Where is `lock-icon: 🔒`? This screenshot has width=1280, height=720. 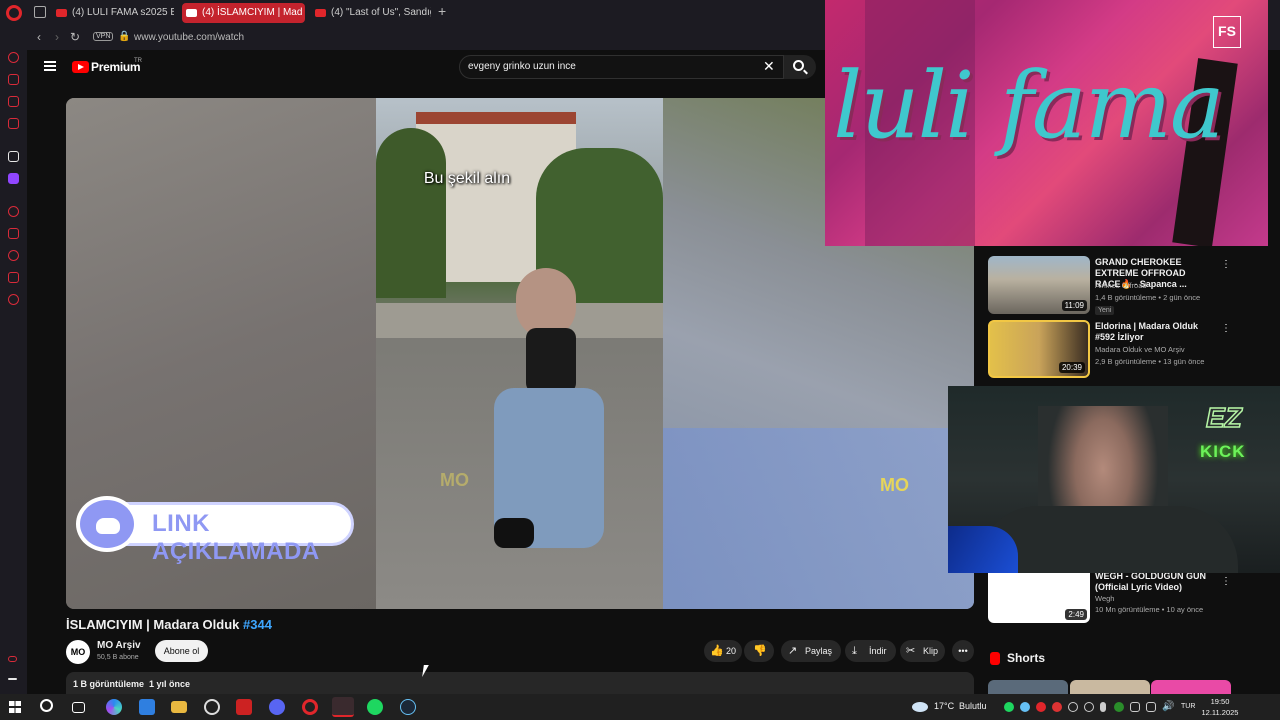 lock-icon: 🔒 is located at coordinates (124, 36).